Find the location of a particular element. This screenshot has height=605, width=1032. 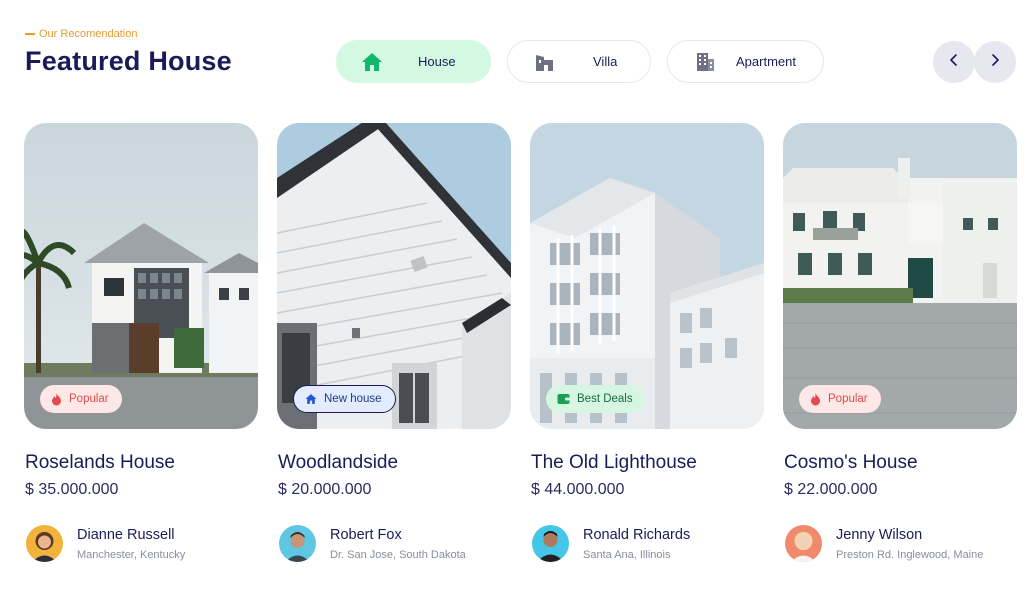

category-tabs: House Villa Apartment is located at coordinates (580, 61).